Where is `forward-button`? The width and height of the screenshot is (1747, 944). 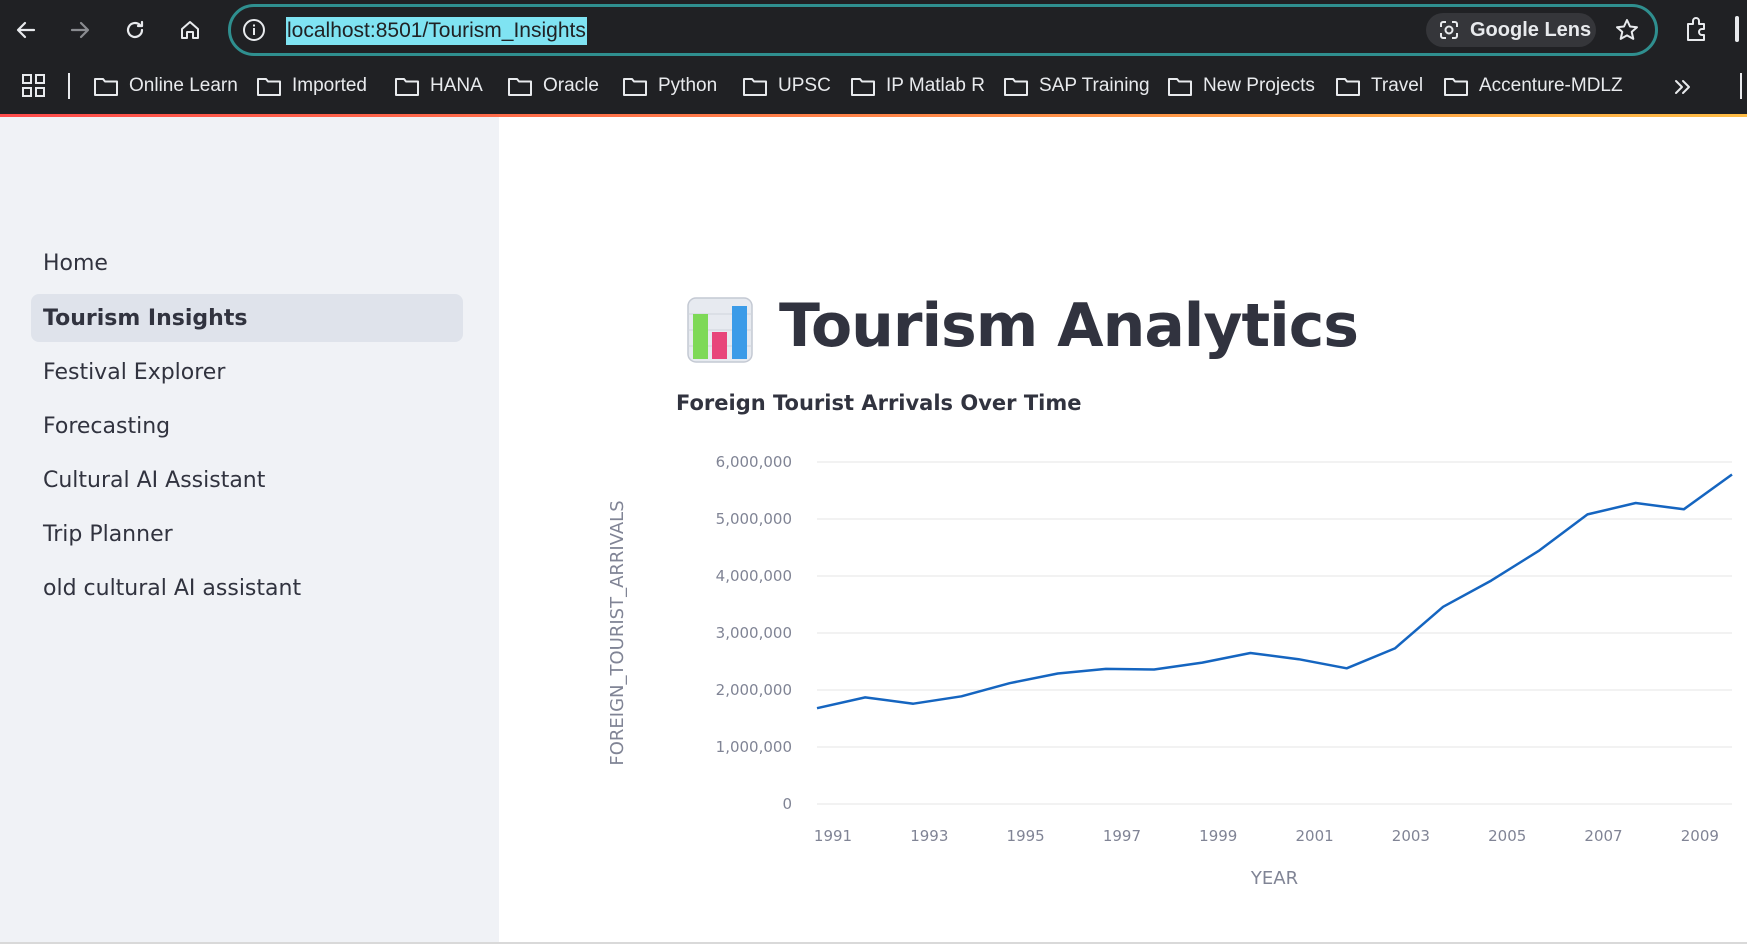
forward-button is located at coordinates (80, 30).